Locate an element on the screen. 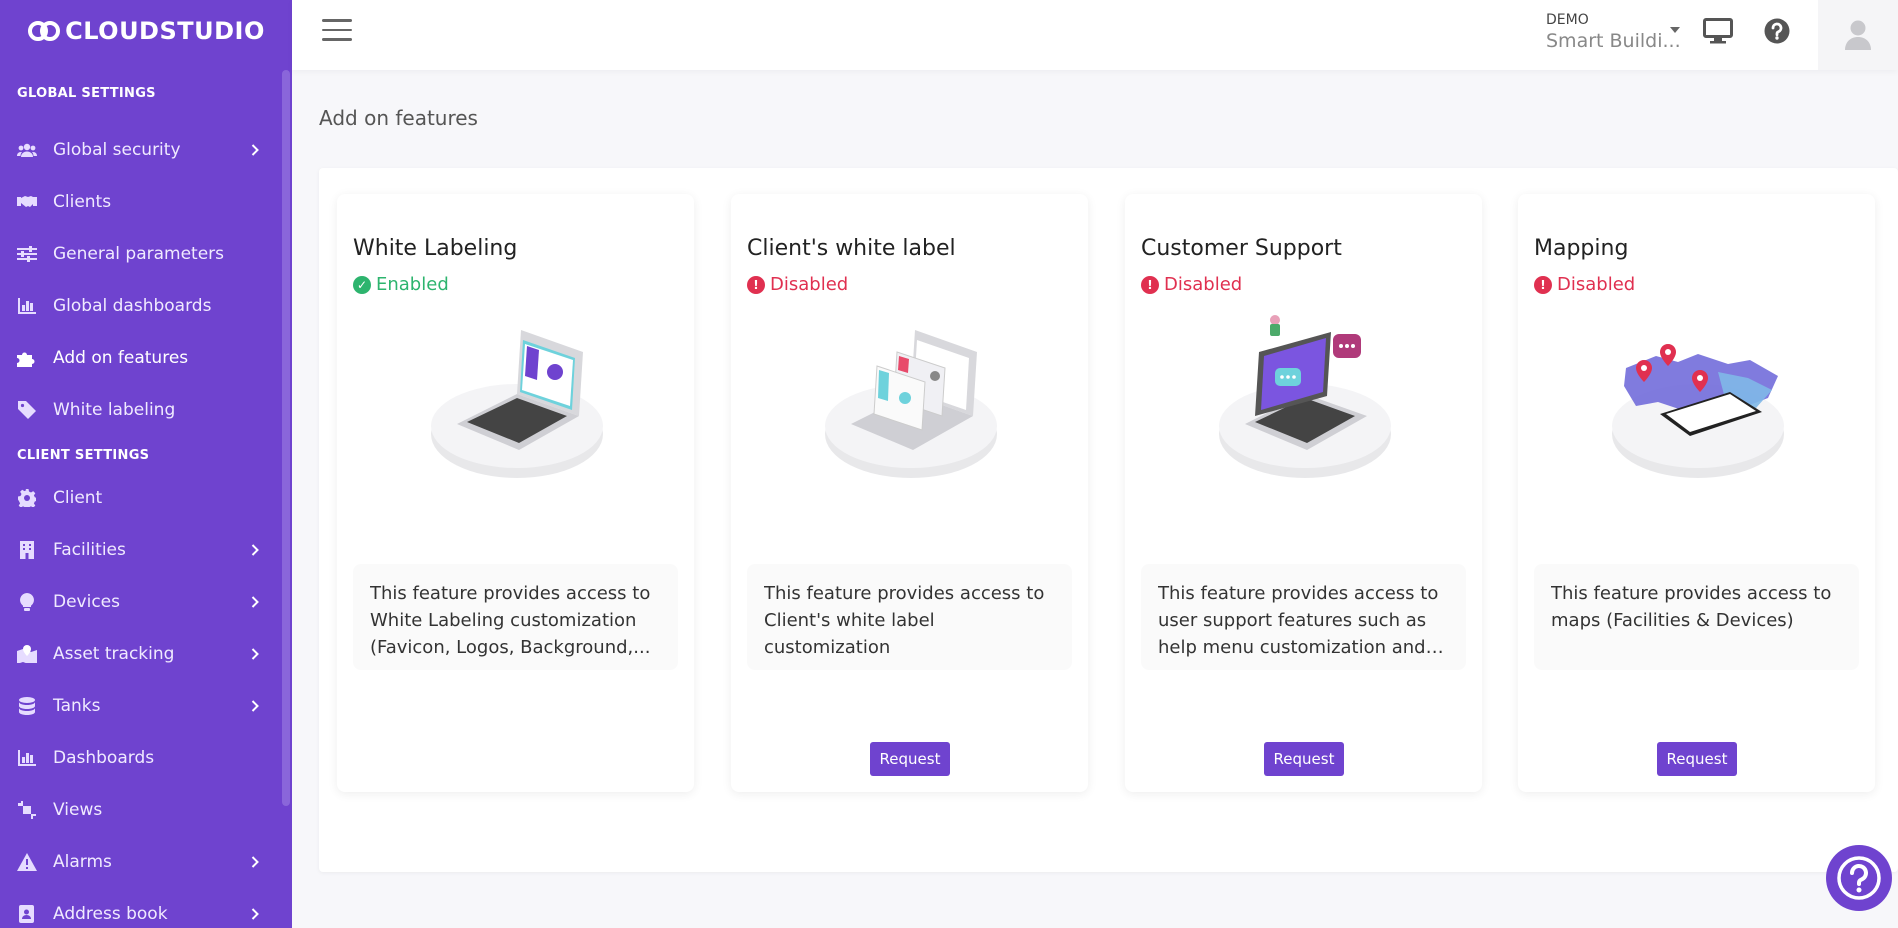 The image size is (1898, 928). question-circle-icon is located at coordinates (1859, 878).